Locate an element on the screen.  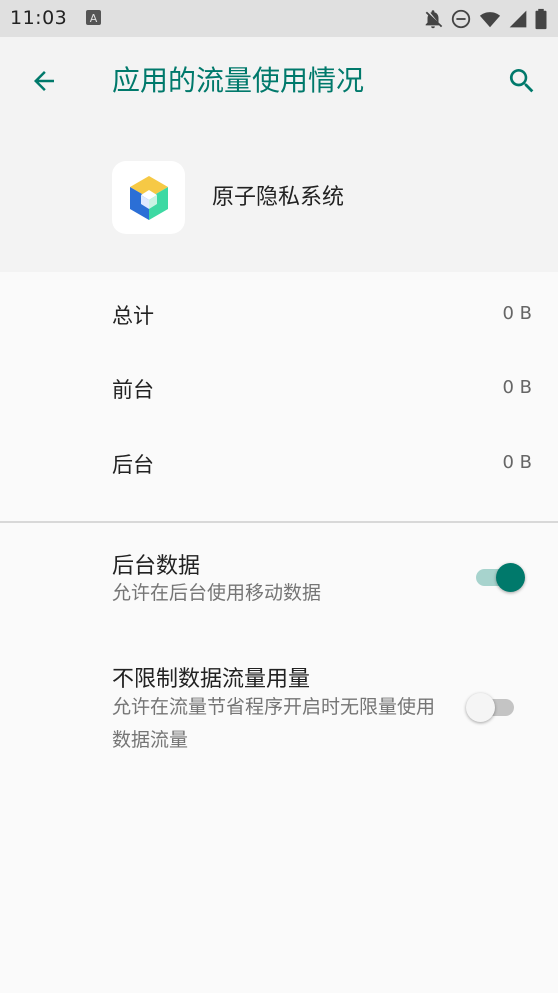
background-data-switch is located at coordinates (500, 577).